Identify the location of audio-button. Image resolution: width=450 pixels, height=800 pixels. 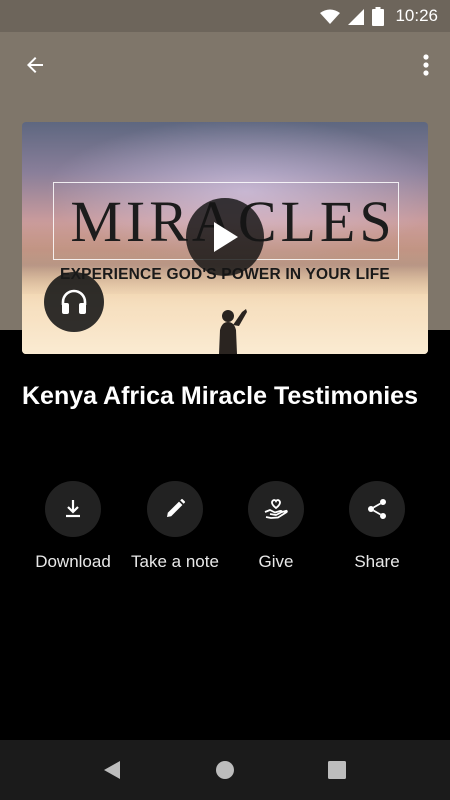
(74, 302).